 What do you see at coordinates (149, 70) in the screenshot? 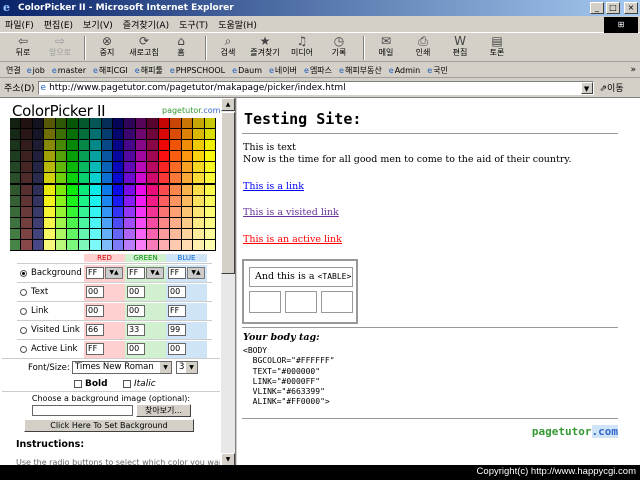
I see `link-item: e 해피툴` at bounding box center [149, 70].